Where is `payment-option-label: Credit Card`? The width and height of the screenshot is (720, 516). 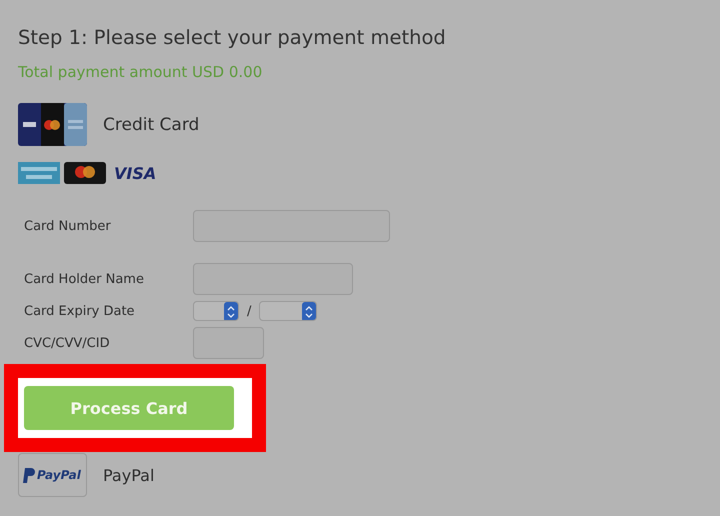 payment-option-label: Credit Card is located at coordinates (151, 124).